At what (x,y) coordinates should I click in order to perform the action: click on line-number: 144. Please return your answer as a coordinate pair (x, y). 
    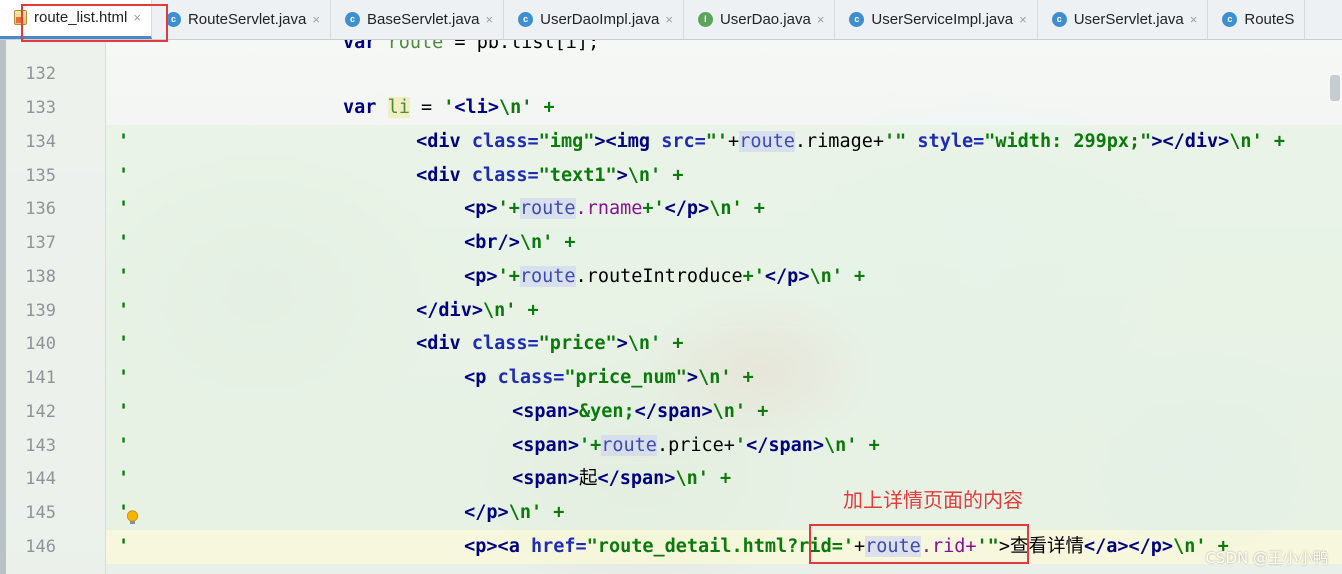
    Looking at the image, I should click on (40, 479).